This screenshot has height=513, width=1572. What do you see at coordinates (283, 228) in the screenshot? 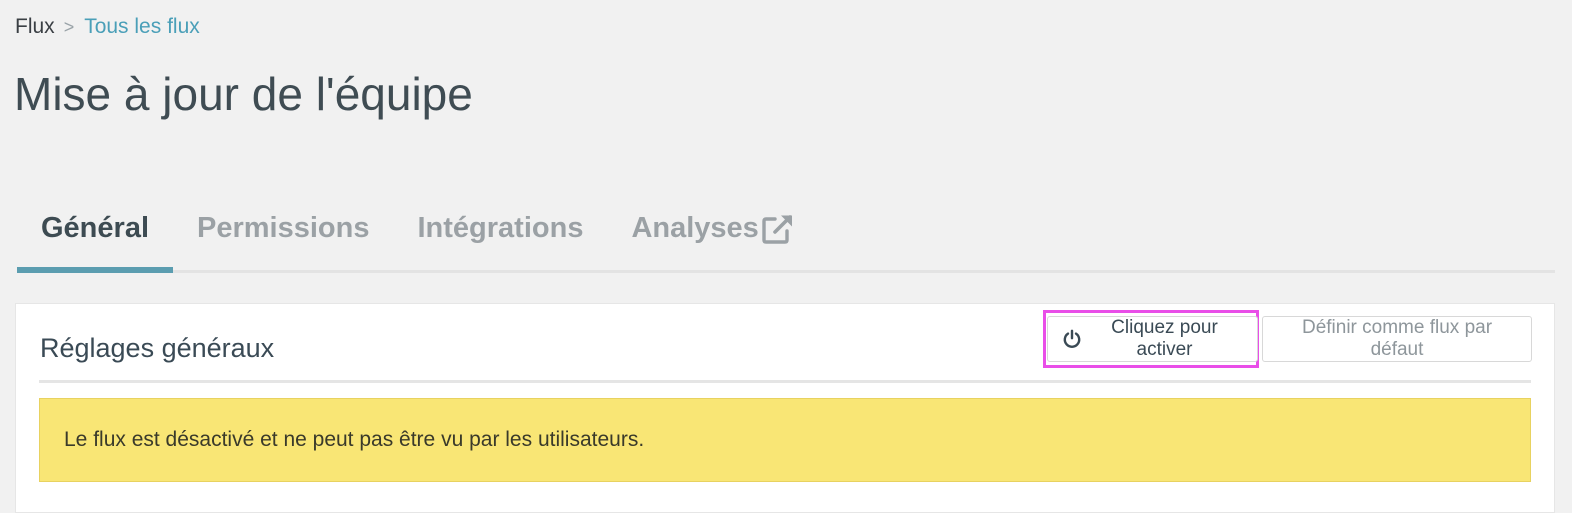
I see `tab-permissions-label: Permissions` at bounding box center [283, 228].